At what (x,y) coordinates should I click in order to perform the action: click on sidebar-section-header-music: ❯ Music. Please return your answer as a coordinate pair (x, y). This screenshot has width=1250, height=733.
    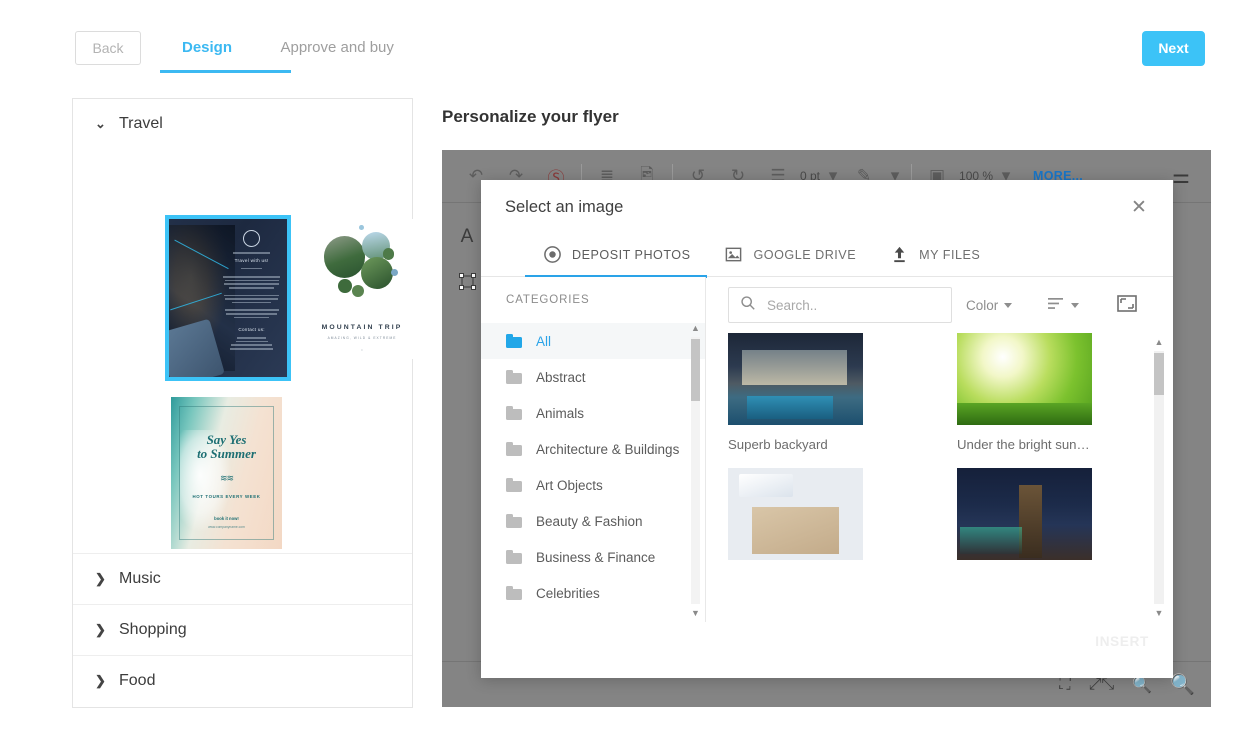
    Looking at the image, I should click on (242, 579).